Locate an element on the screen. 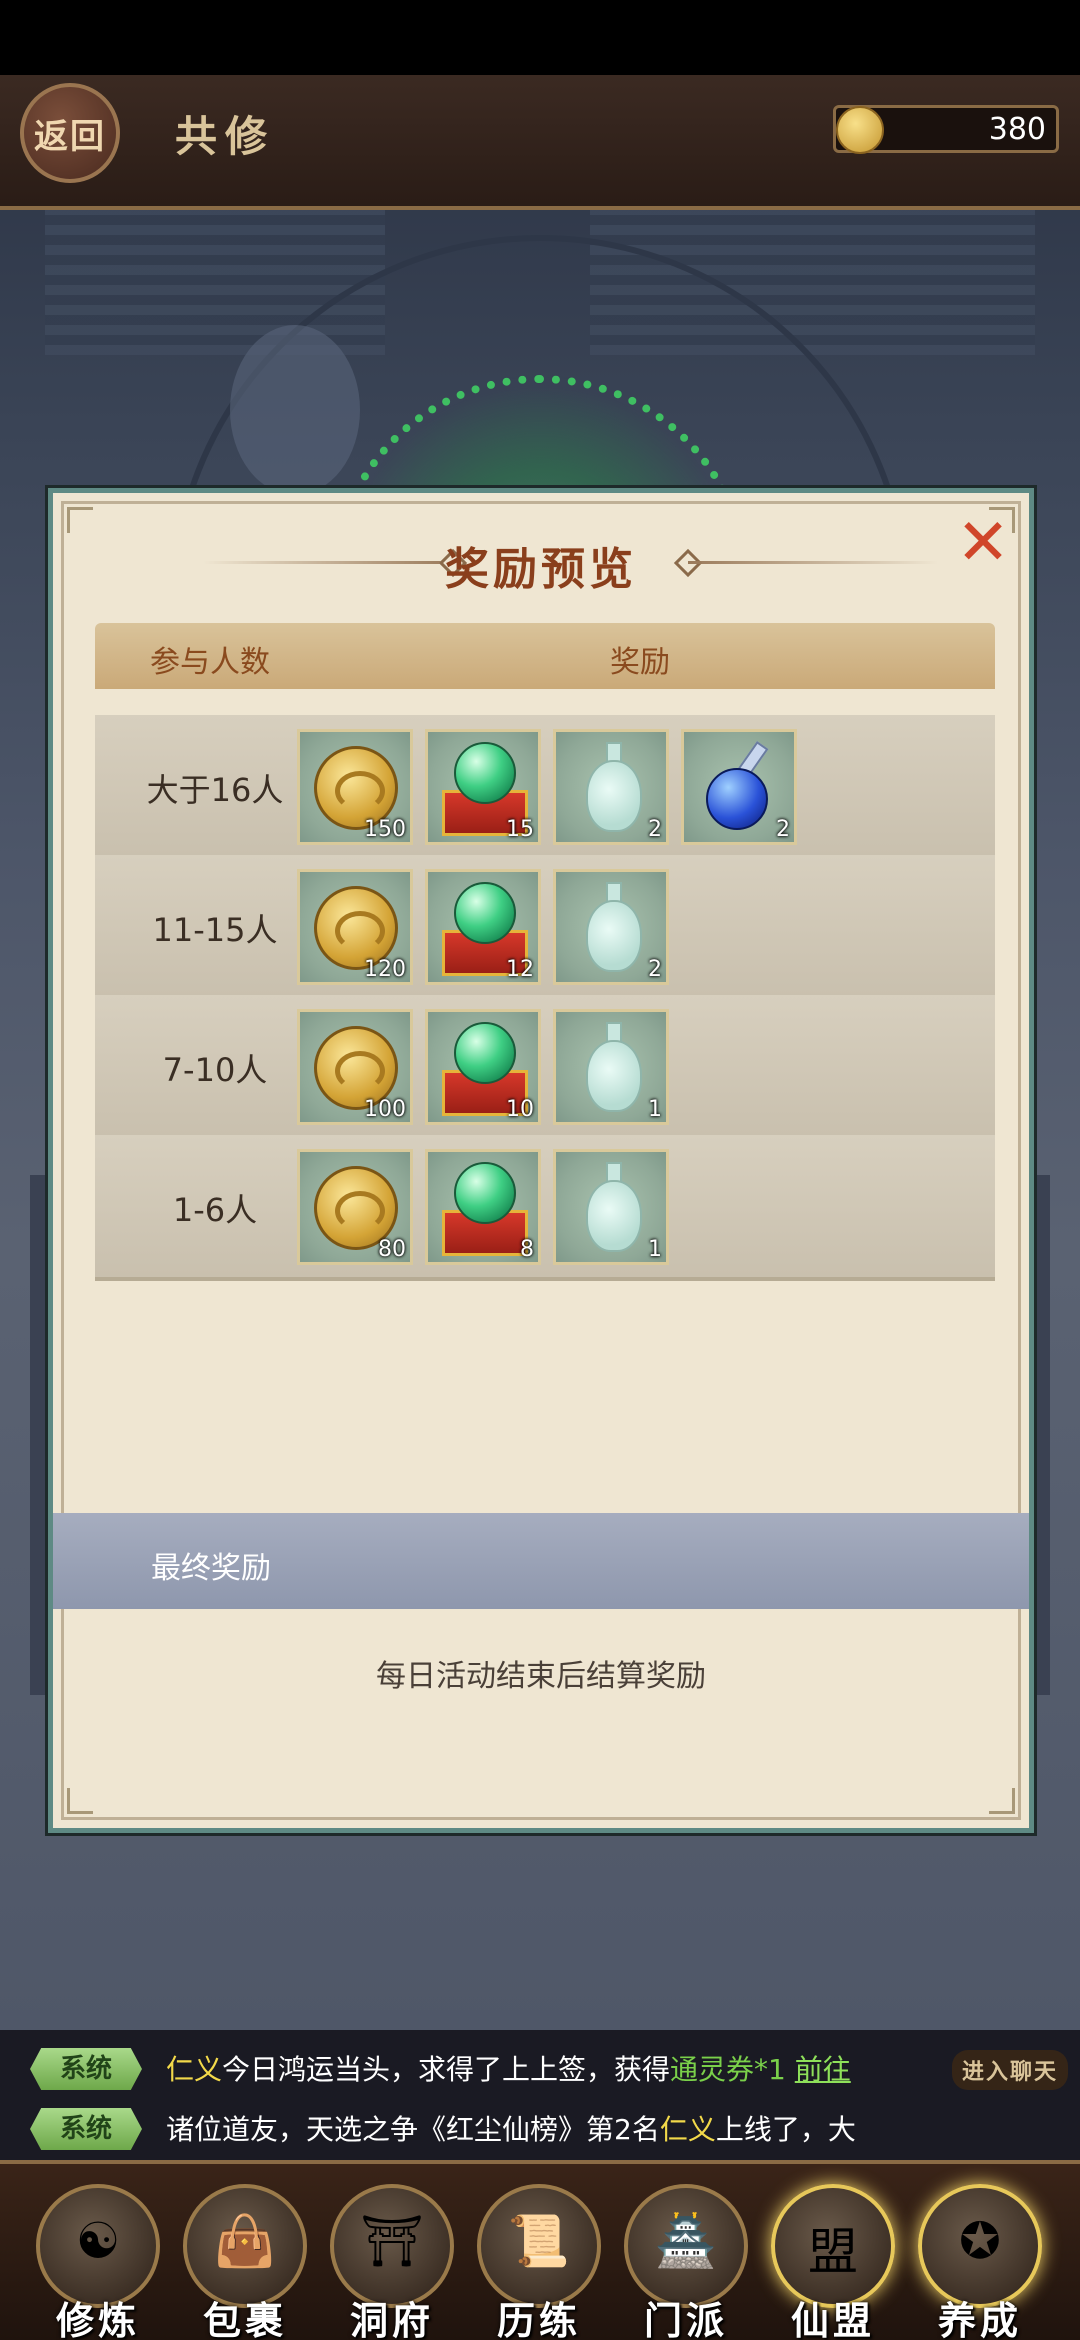  chat-message: 系统 仁义今日鸿运当头，求得了上上签，获得通灵券*1 前往 进入聊天 is located at coordinates (540, 2070).